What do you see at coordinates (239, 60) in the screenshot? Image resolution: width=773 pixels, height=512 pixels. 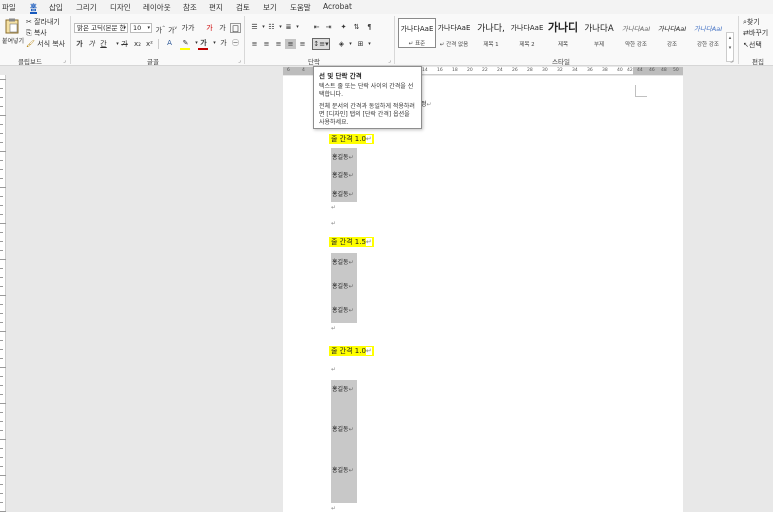 I see `font-launcher-icon: ⌟` at bounding box center [239, 60].